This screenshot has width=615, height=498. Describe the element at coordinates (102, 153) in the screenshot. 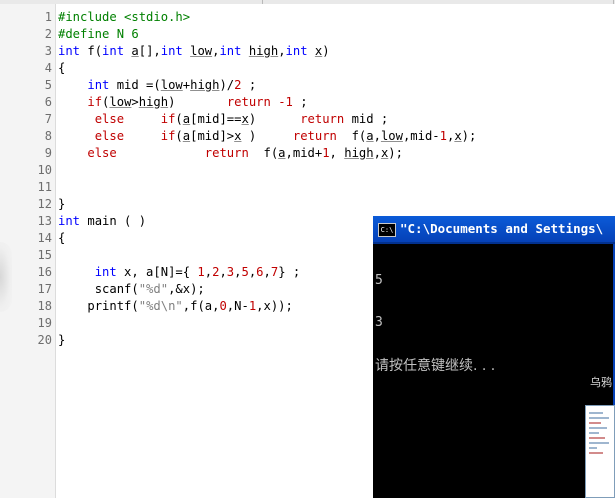

I see `code-token: else` at that location.